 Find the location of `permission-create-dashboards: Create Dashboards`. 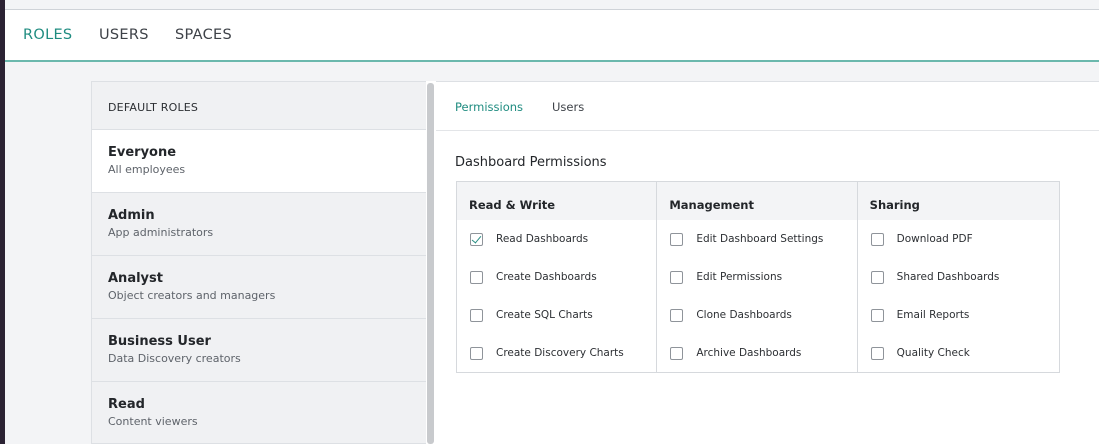

permission-create-dashboards: Create Dashboards is located at coordinates (556, 277).